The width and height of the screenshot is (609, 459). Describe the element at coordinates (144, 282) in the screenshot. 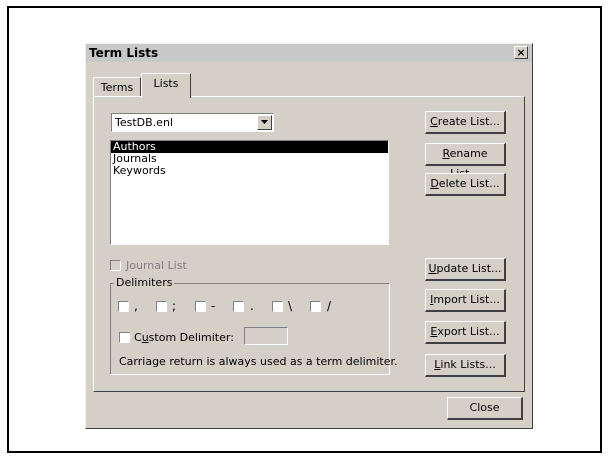

I see `delimiters-legend: Delimiters` at that location.